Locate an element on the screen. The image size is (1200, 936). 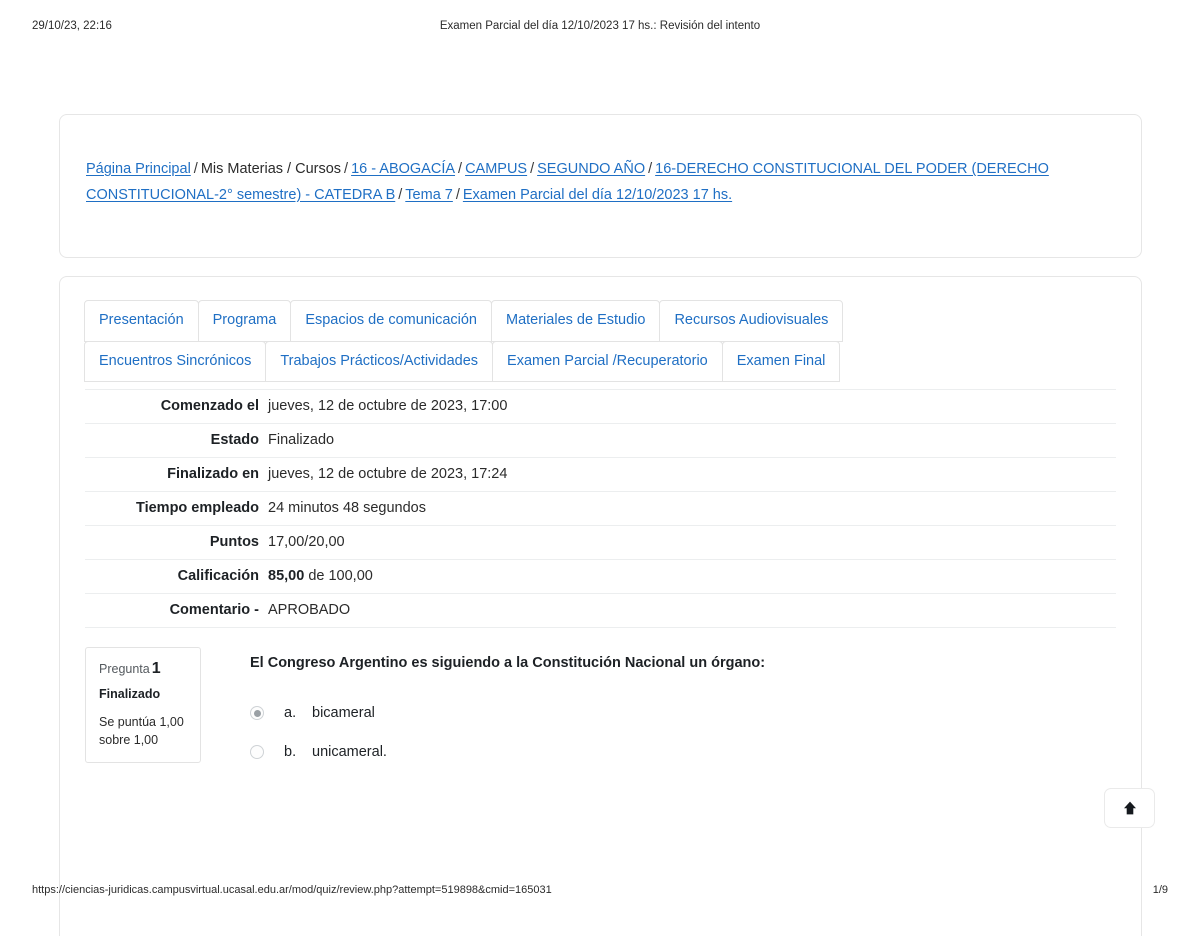
summary-value: Finalizado is located at coordinates (301, 440).